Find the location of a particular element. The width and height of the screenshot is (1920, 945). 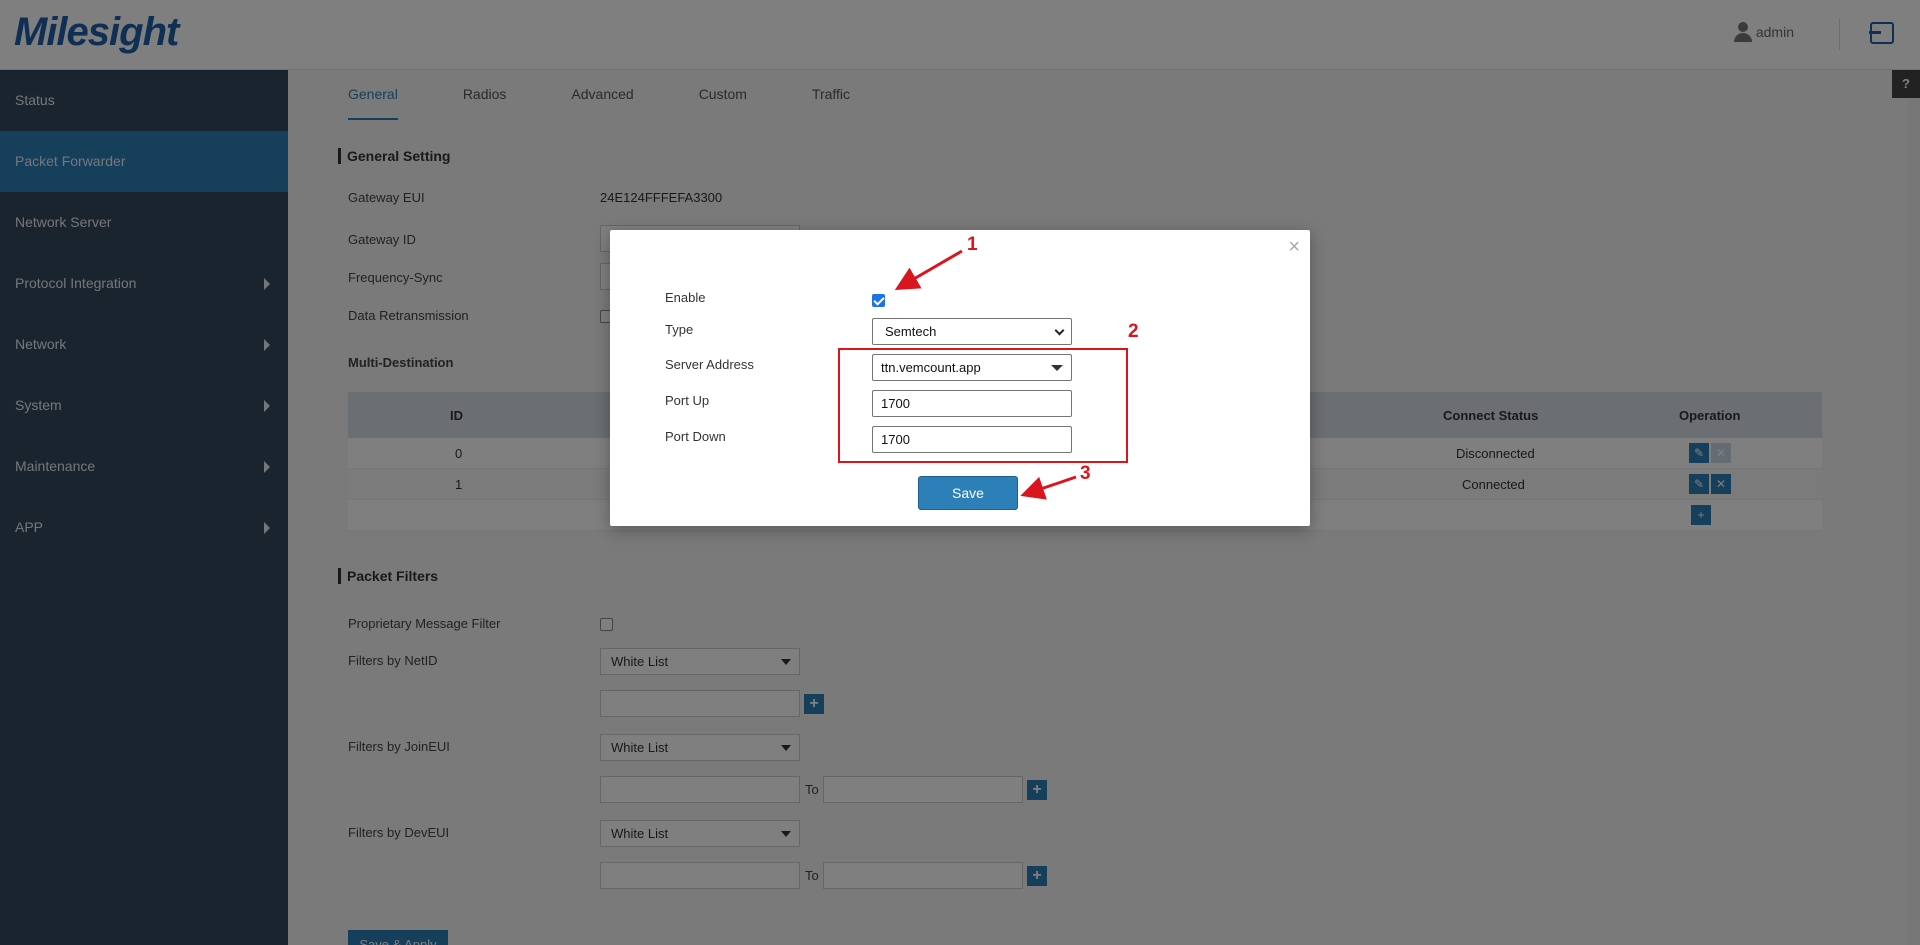

annotation-label-2: 2 is located at coordinates (1133, 331).